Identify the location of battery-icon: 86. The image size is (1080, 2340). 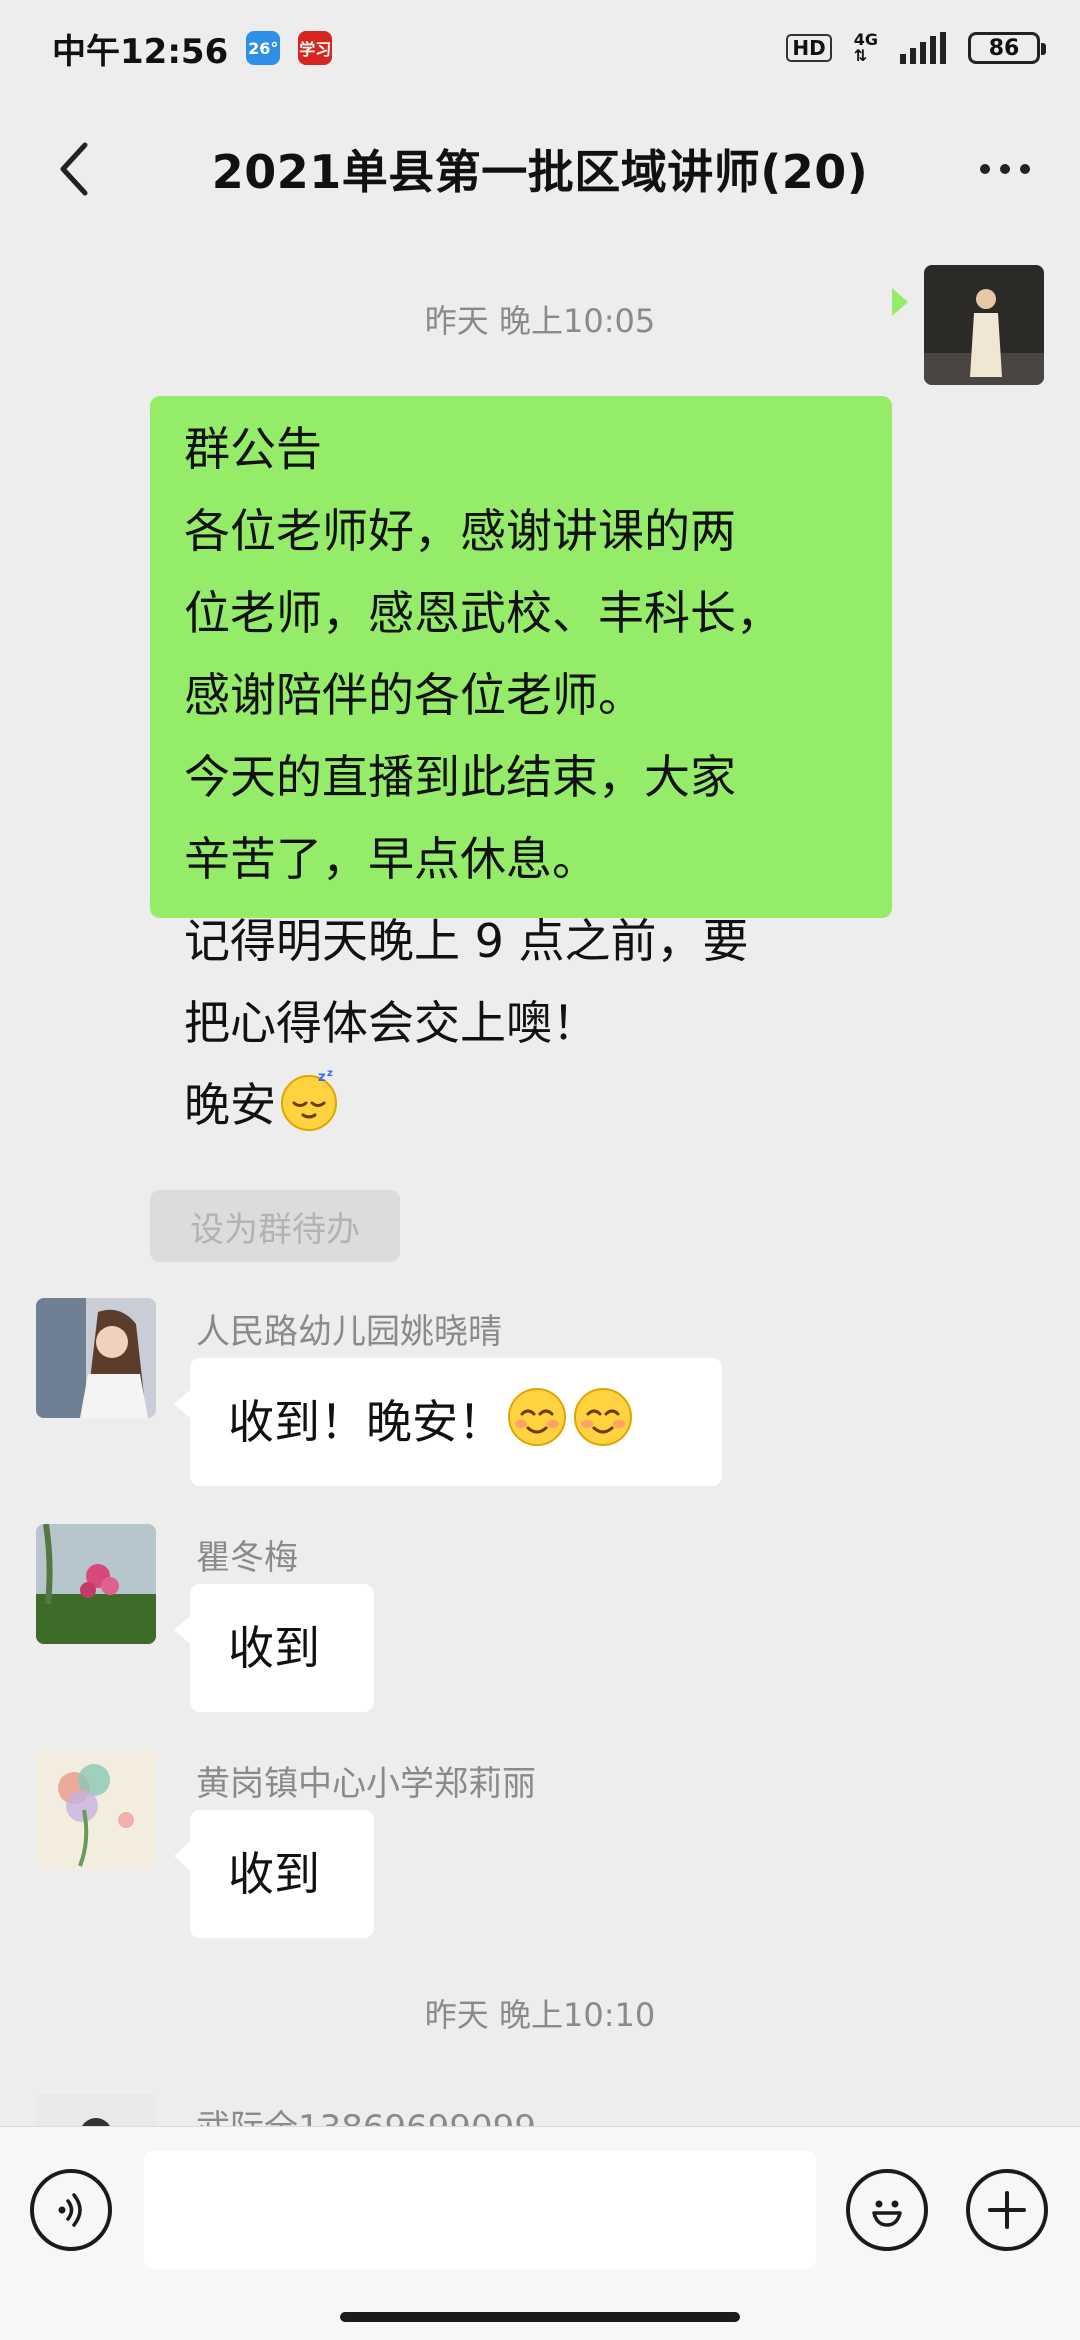
(1007, 48).